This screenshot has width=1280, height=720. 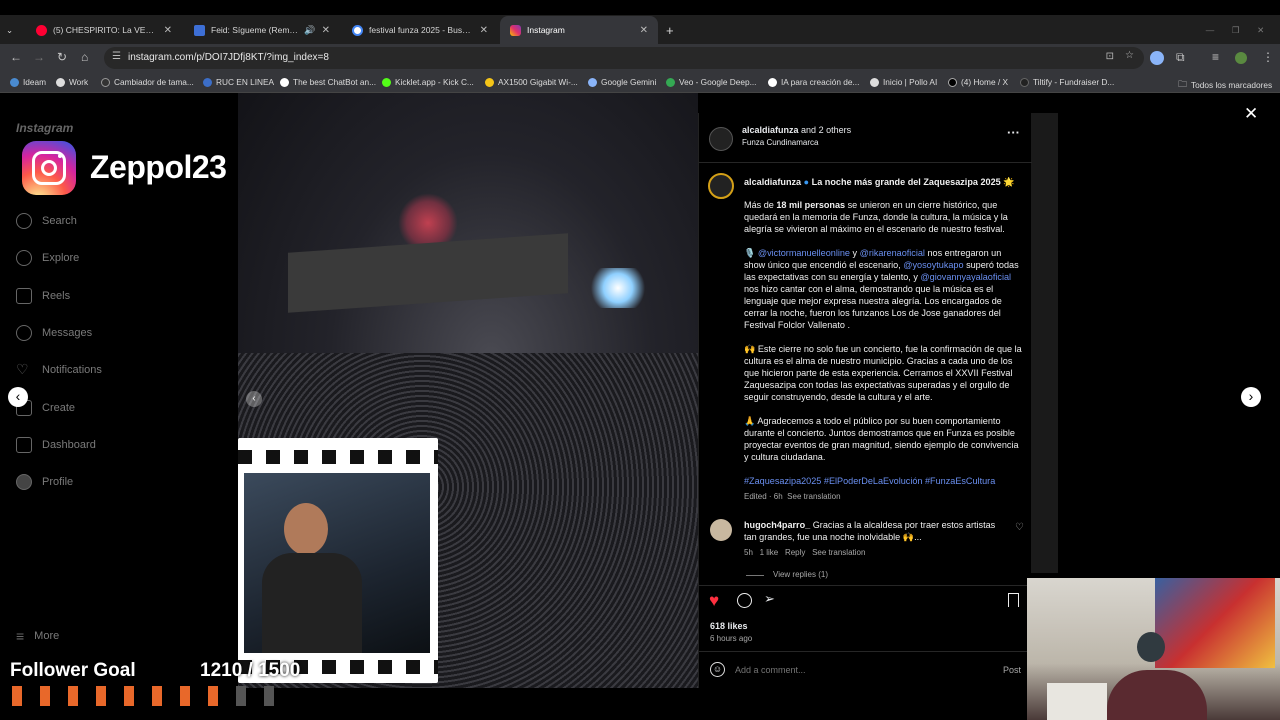 I want to click on nav-messages: Messages, so click(x=54, y=333).